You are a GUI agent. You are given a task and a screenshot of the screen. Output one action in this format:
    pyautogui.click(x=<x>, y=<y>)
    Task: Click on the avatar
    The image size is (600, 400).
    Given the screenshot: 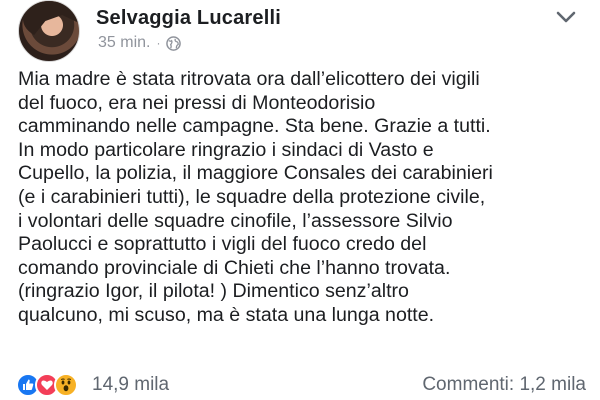 What is the action you would take?
    pyautogui.click(x=49, y=31)
    